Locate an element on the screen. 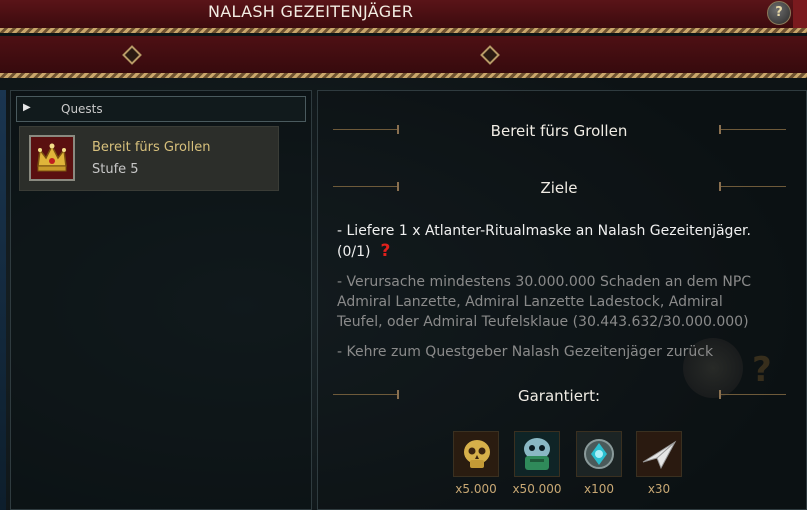 The height and width of the screenshot is (510, 807). left-edge-frame is located at coordinates (3, 300).